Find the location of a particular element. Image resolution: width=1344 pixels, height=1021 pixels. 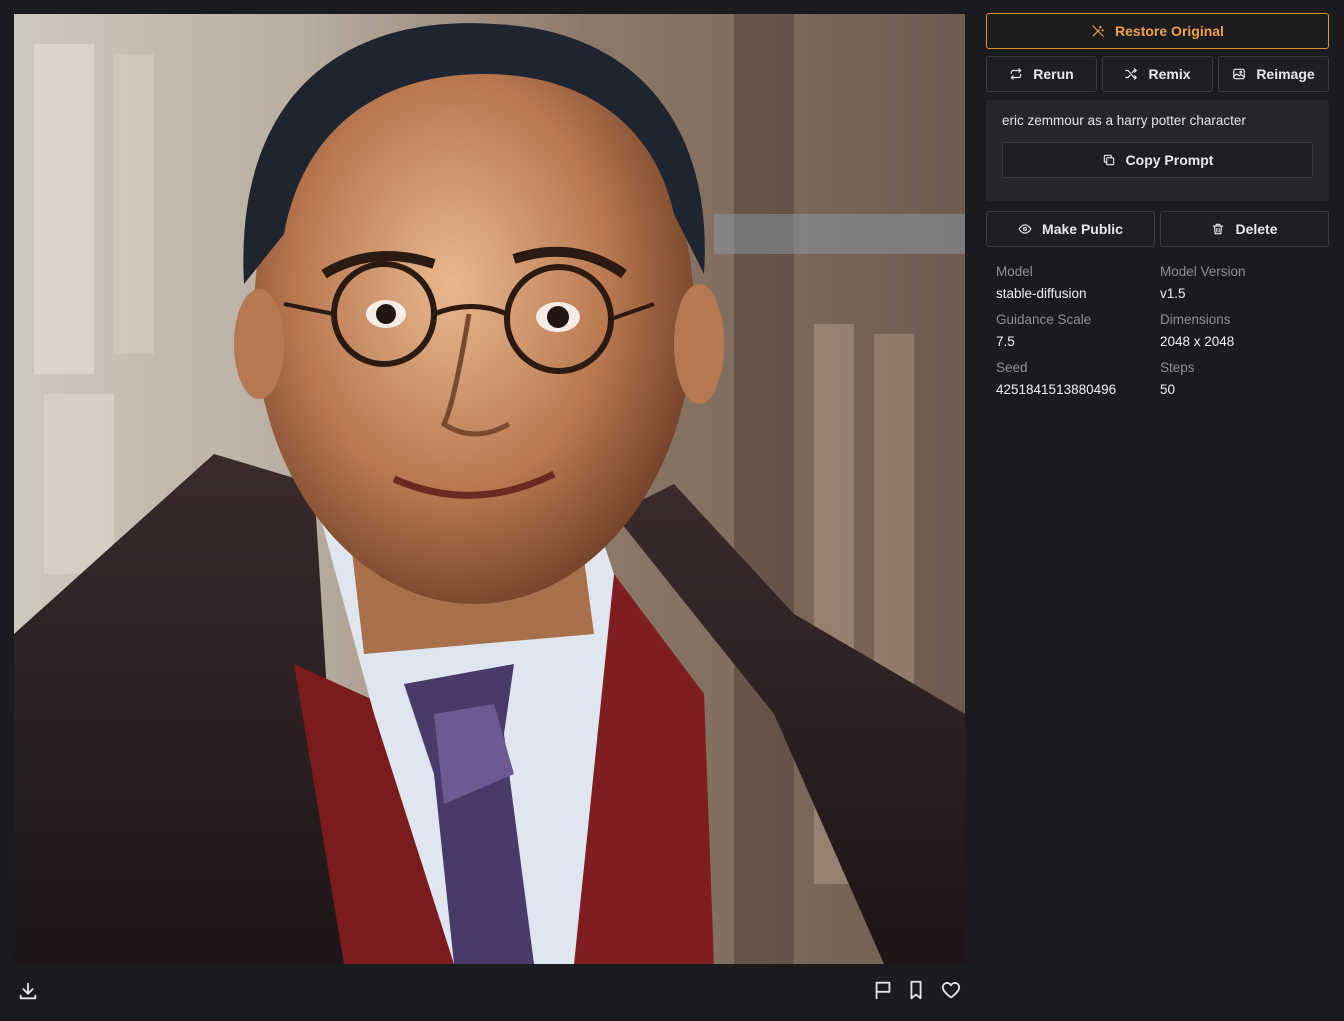

meta-model-value: stable-diffusion is located at coordinates (1041, 293).